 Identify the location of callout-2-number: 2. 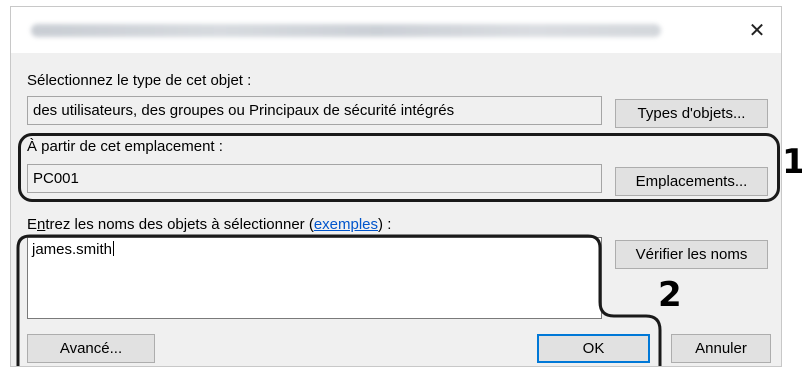
(670, 295).